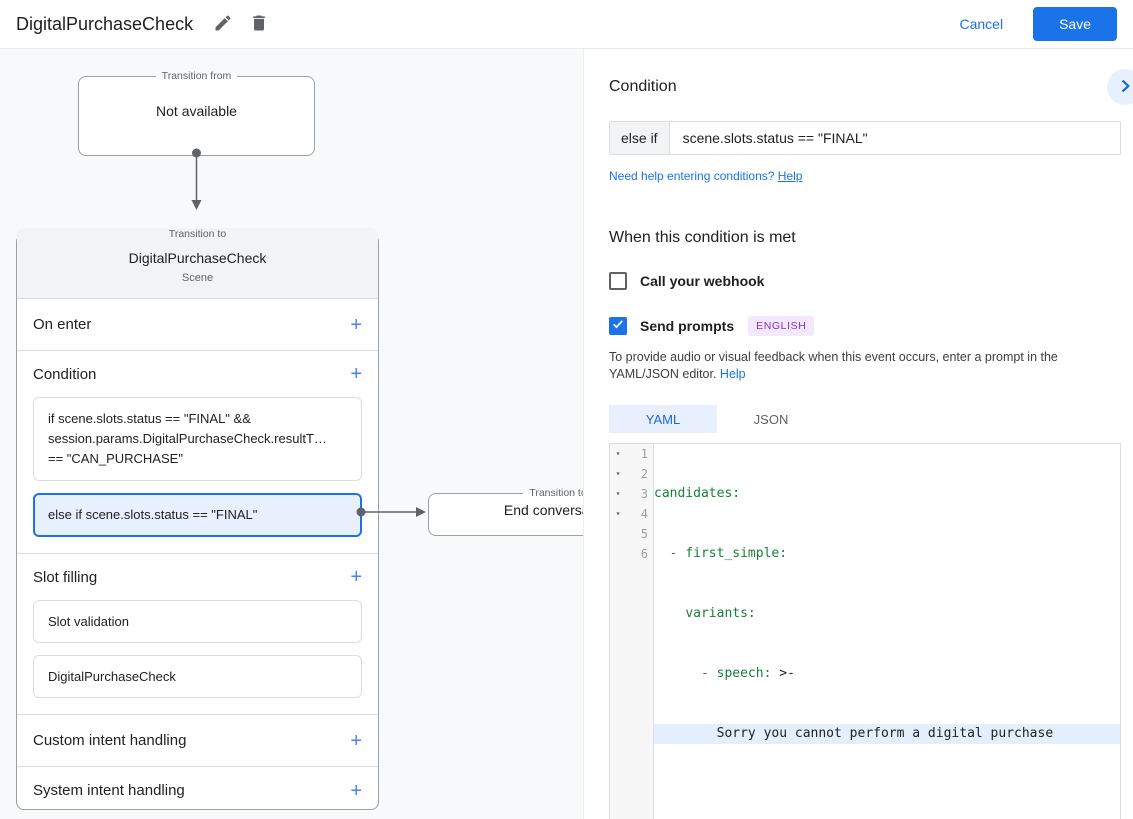 This screenshot has width=1133, height=819. I want to click on line-number: 3, so click(644, 494).